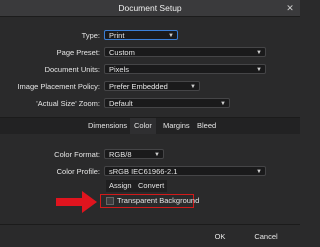 The width and height of the screenshot is (320, 247). Describe the element at coordinates (77, 154) in the screenshot. I see `color-format-label: Color Format:` at that location.